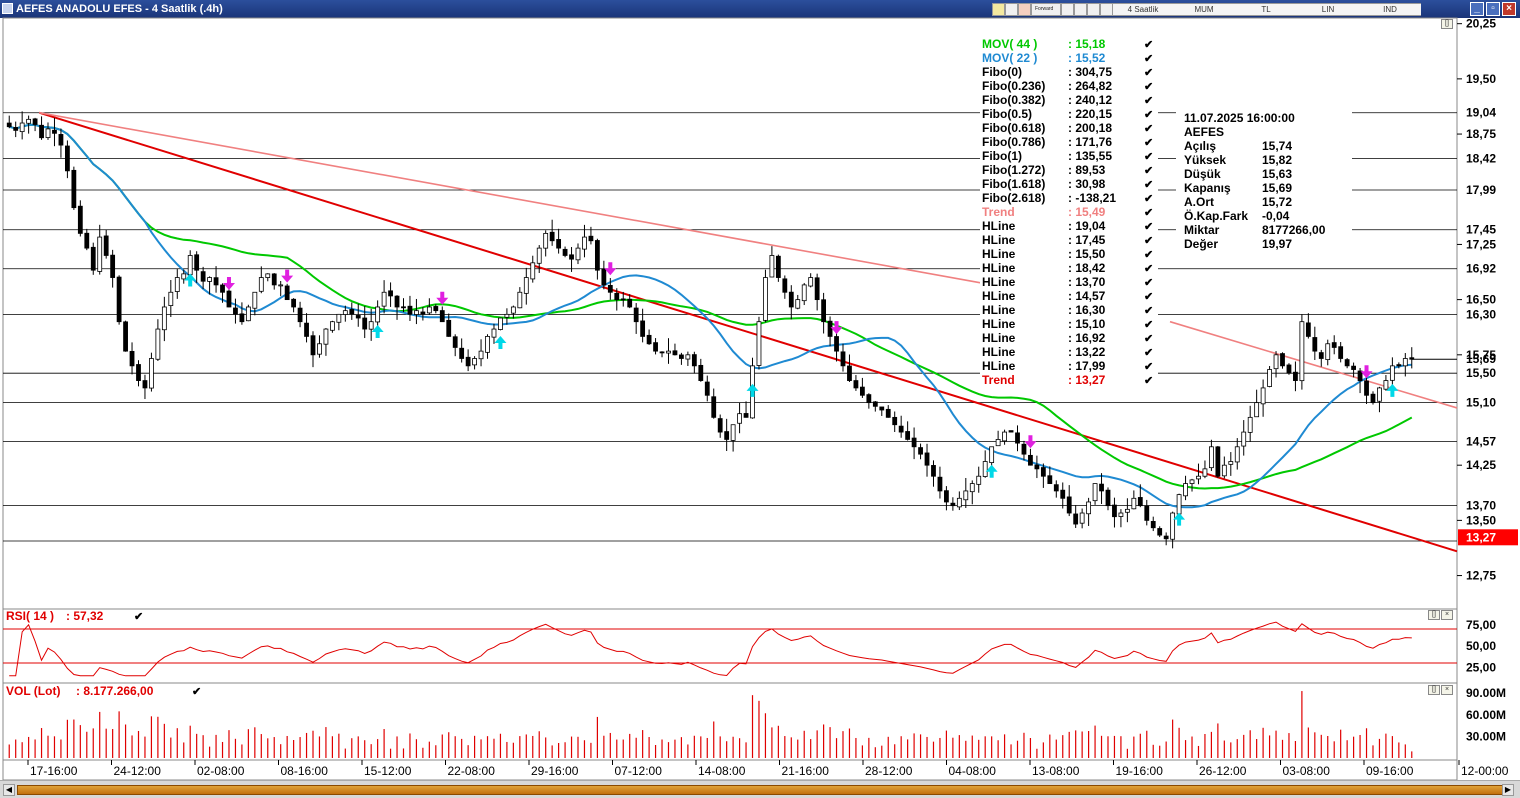  What do you see at coordinates (1481, 667) in the screenshot?
I see `rsi-tick-label: 25,00` at bounding box center [1481, 667].